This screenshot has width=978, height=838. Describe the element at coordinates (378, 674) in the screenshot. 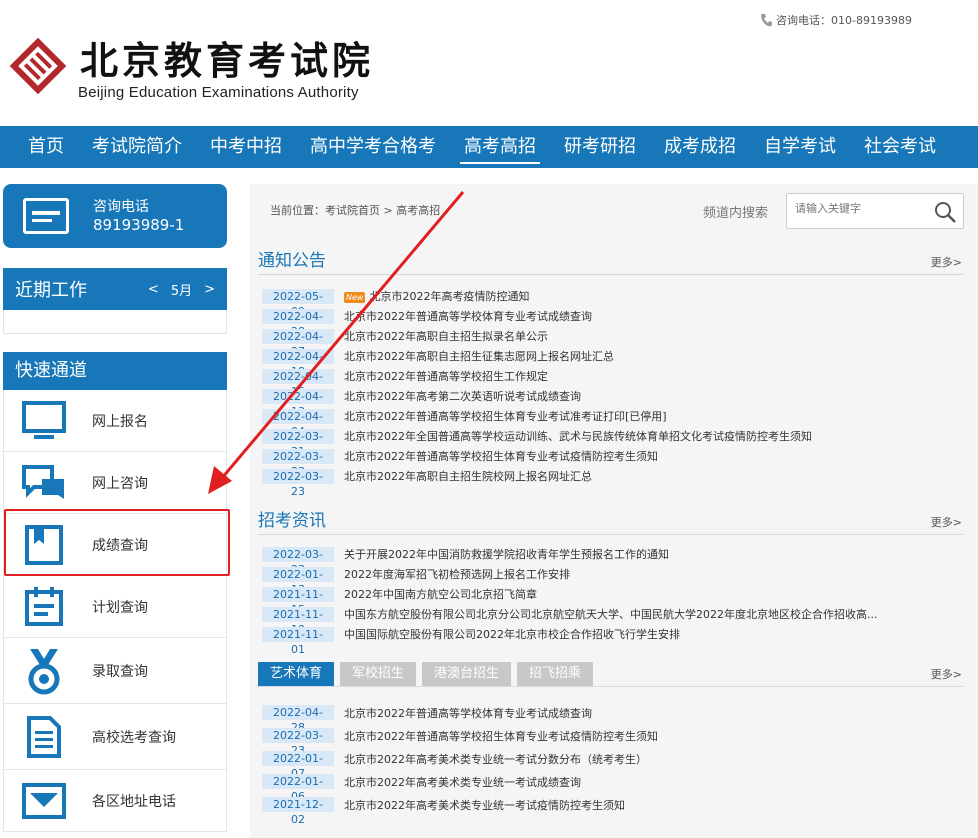

I see `tab-military: 军校招生` at that location.